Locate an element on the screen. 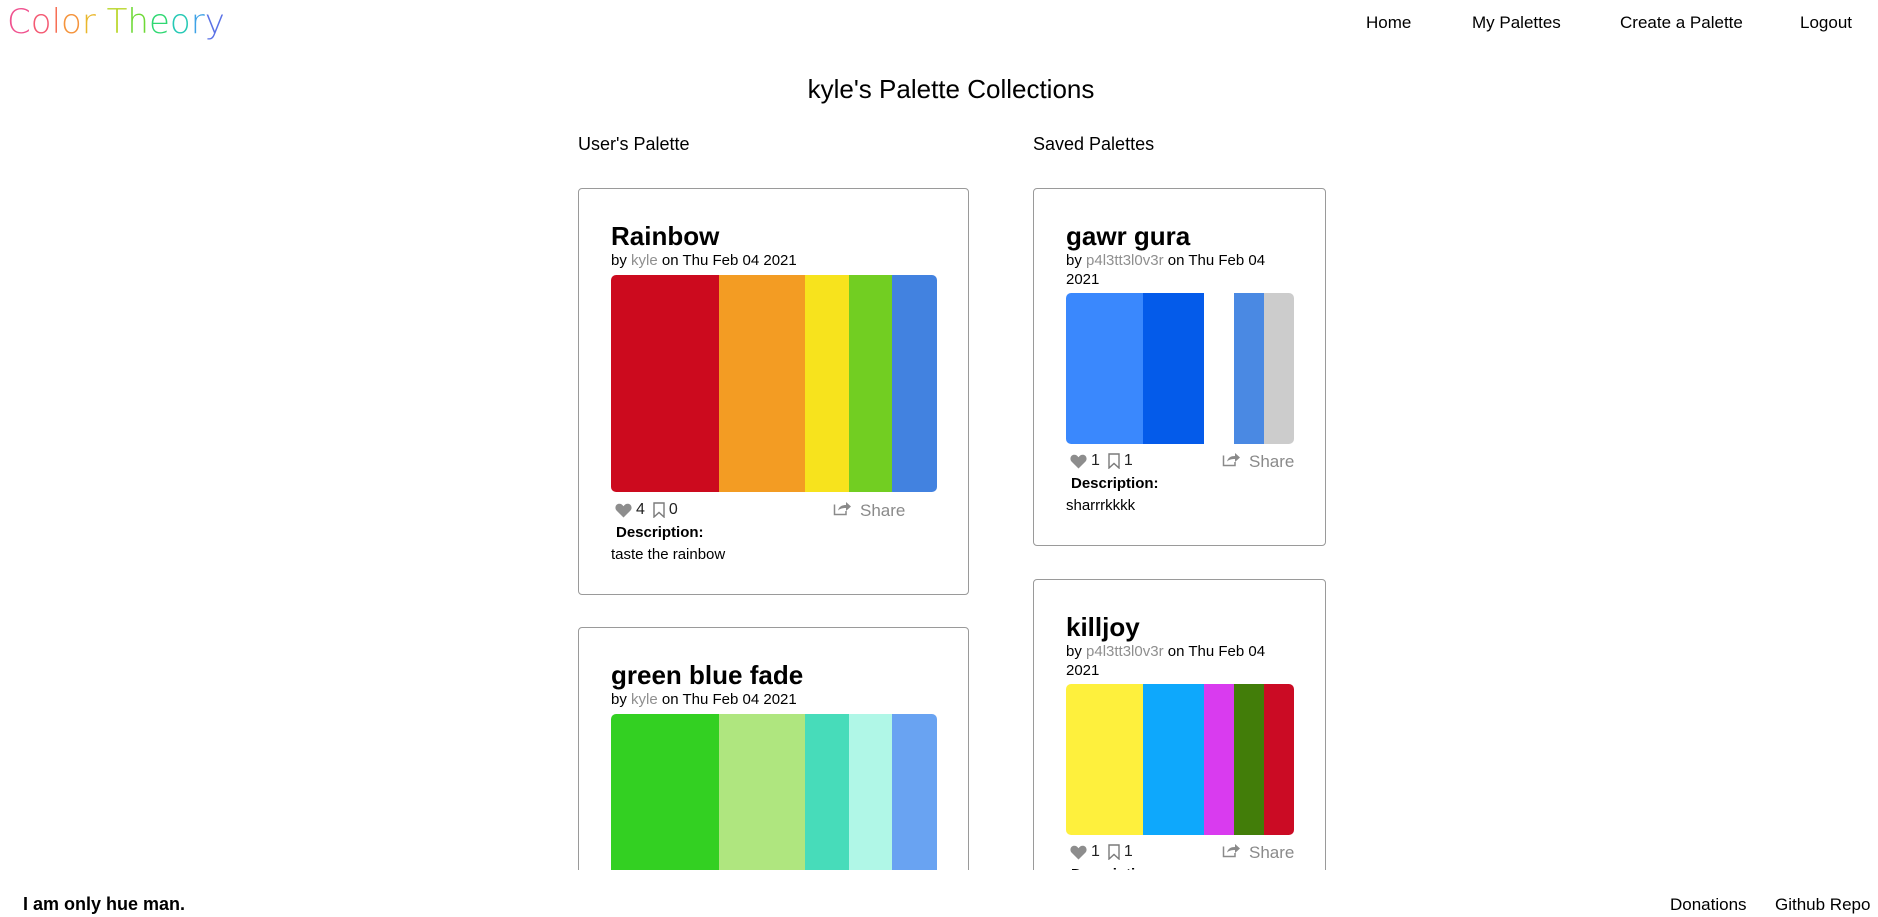 Image resolution: width=1878 pixels, height=917 pixels. description-text: sharrrkkkk is located at coordinates (1101, 505).